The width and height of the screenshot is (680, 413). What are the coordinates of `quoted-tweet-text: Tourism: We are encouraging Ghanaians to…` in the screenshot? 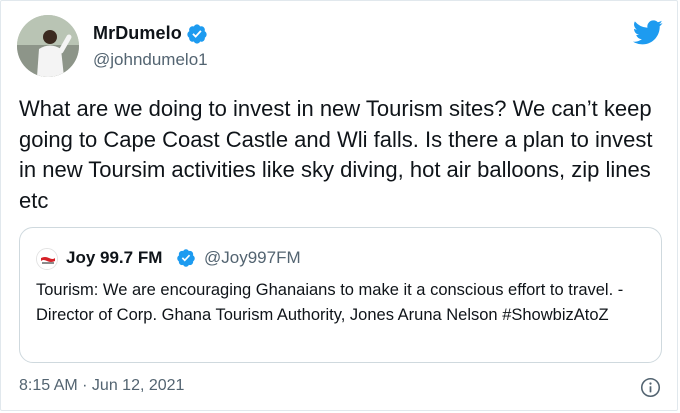 It's located at (330, 302).